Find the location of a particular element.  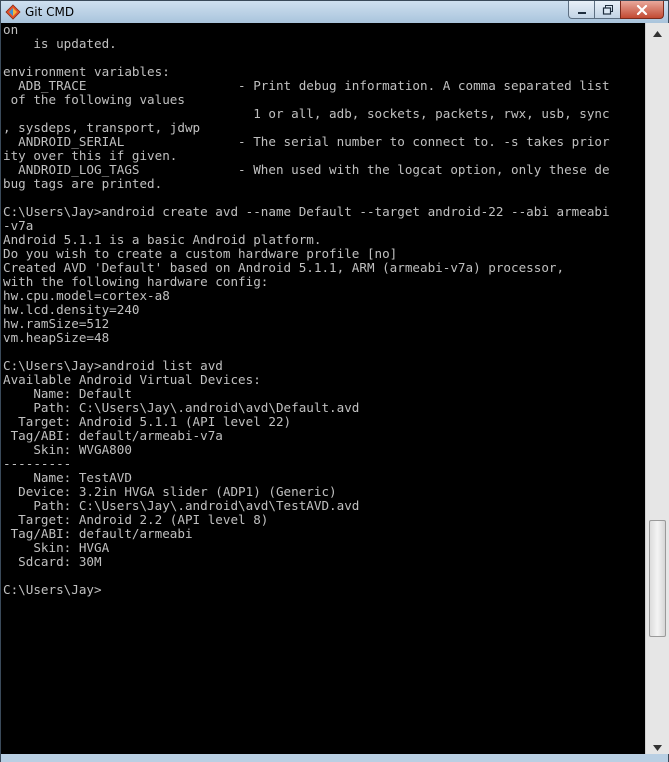

window-bottom-border is located at coordinates (334, 758).